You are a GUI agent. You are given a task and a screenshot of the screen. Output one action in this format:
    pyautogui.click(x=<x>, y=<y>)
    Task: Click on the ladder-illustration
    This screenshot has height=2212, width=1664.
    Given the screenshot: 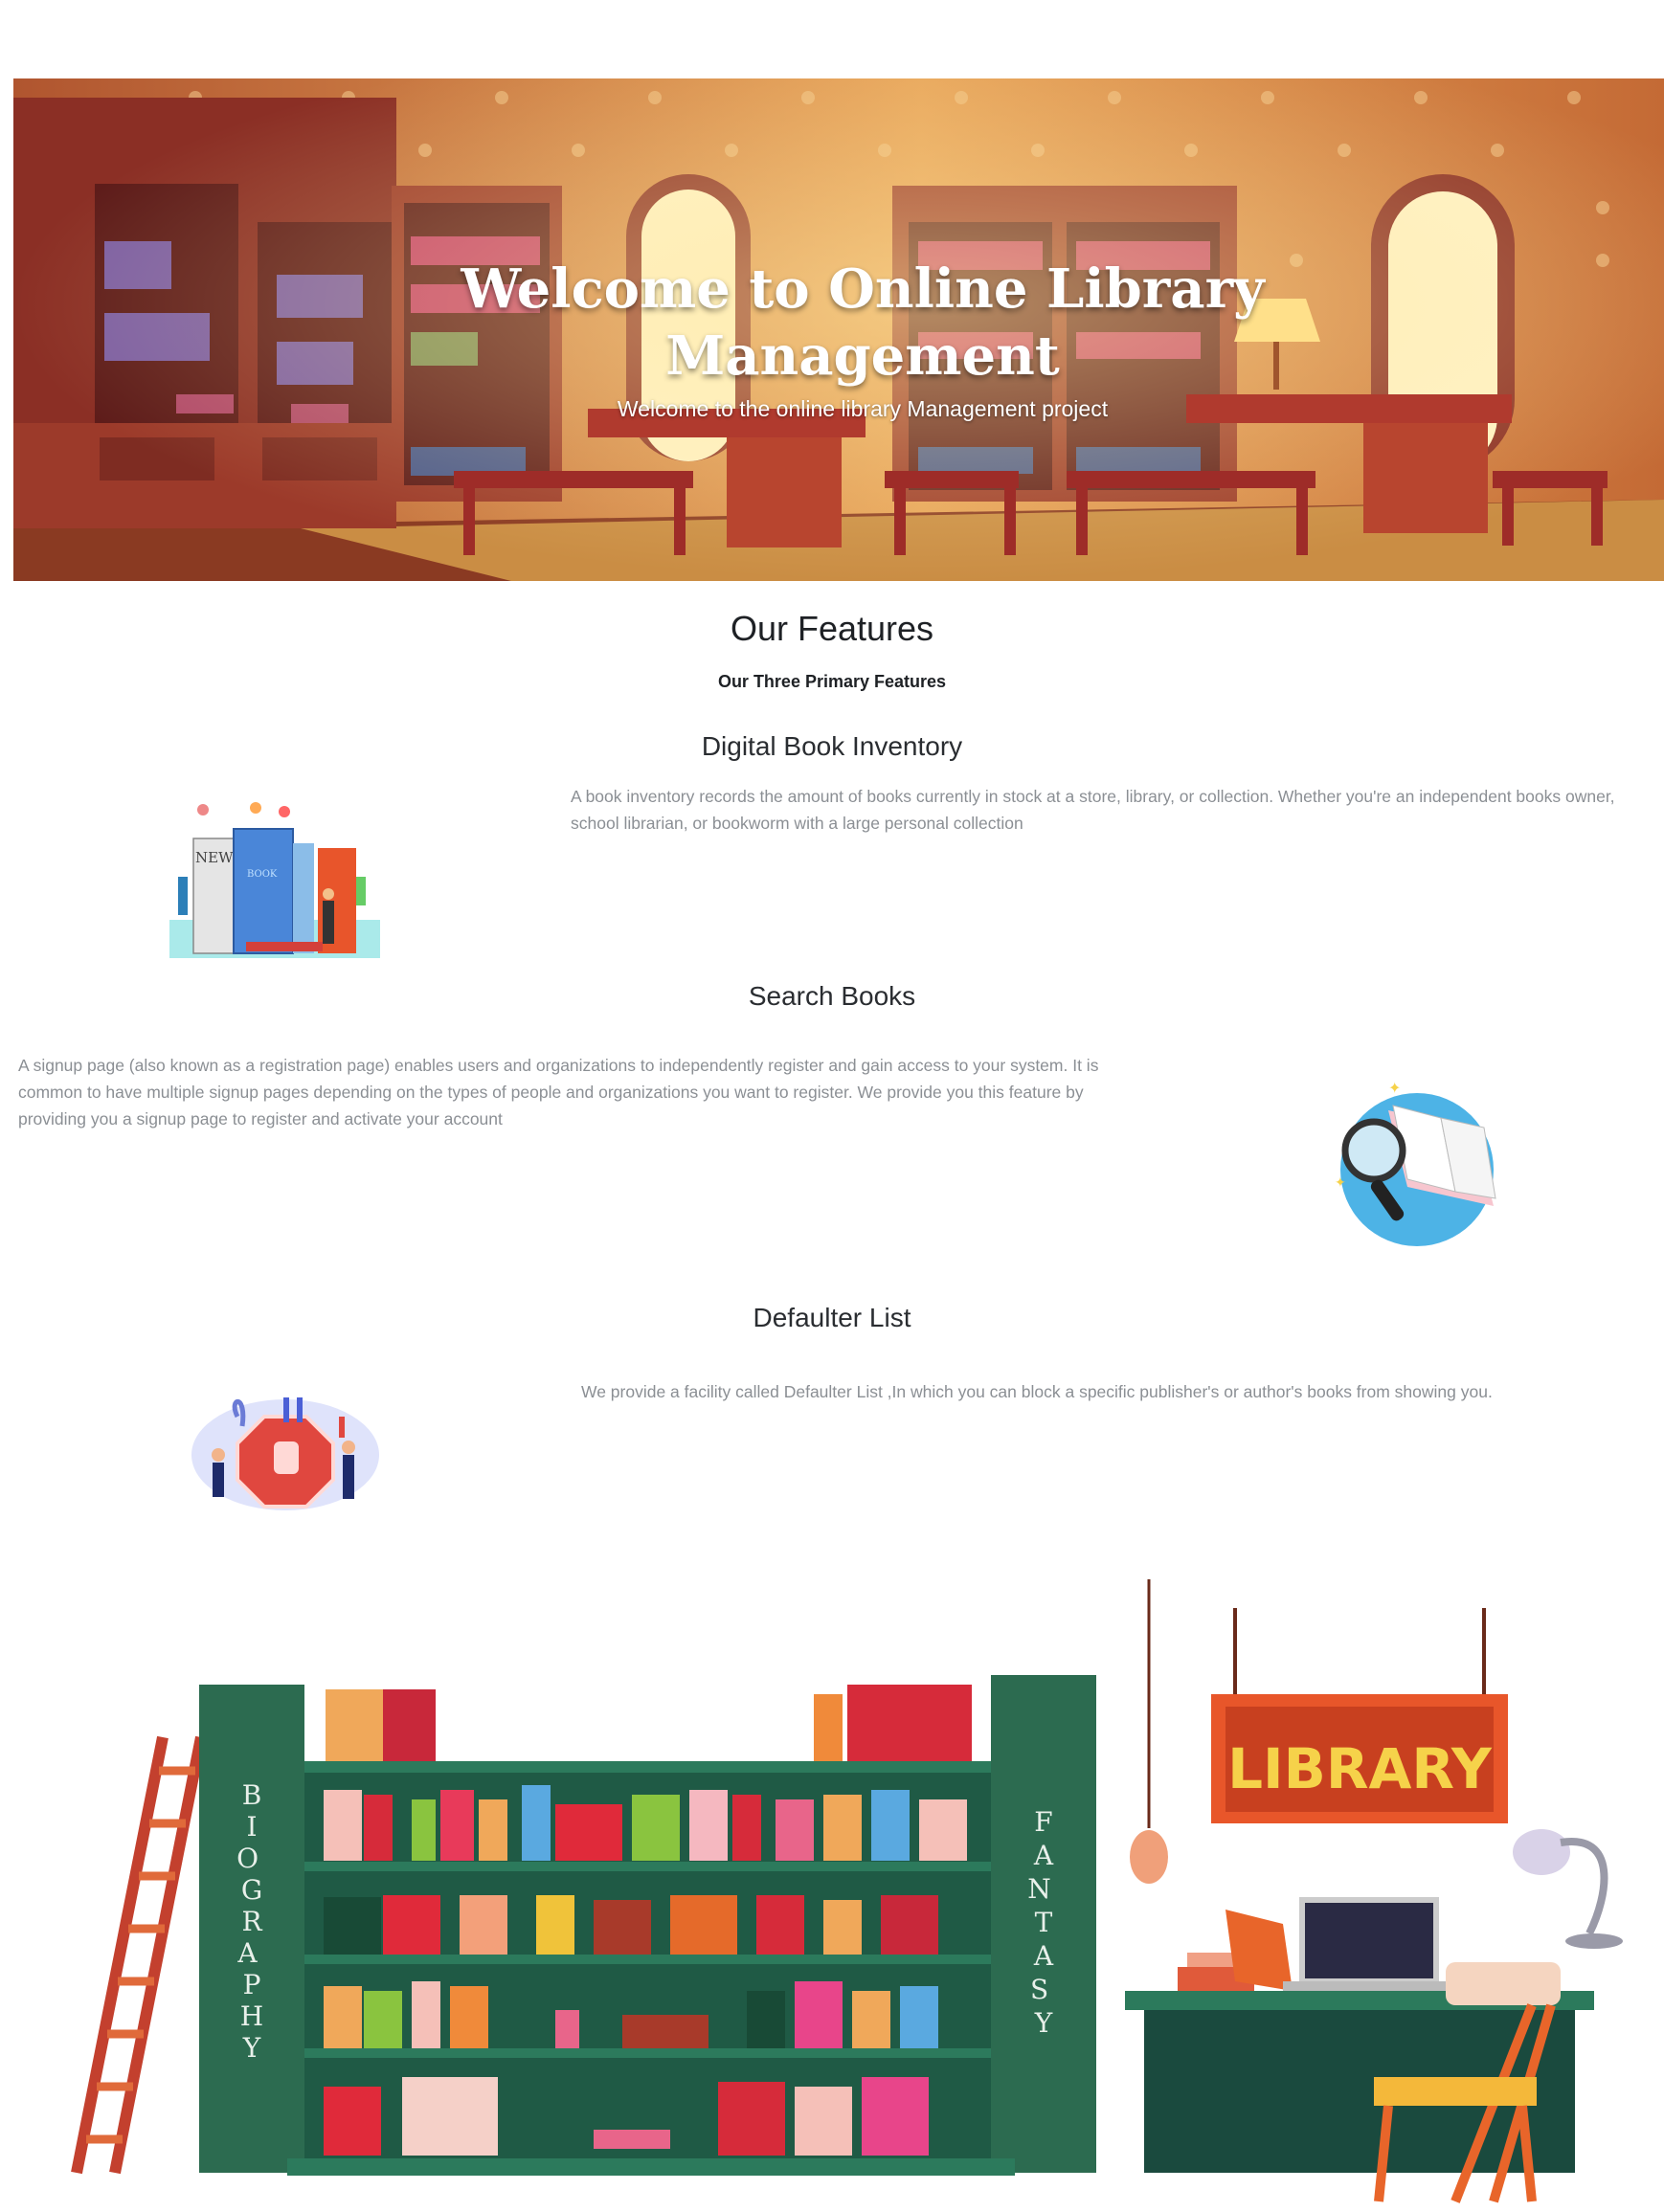 What is the action you would take?
    pyautogui.click(x=139, y=1955)
    